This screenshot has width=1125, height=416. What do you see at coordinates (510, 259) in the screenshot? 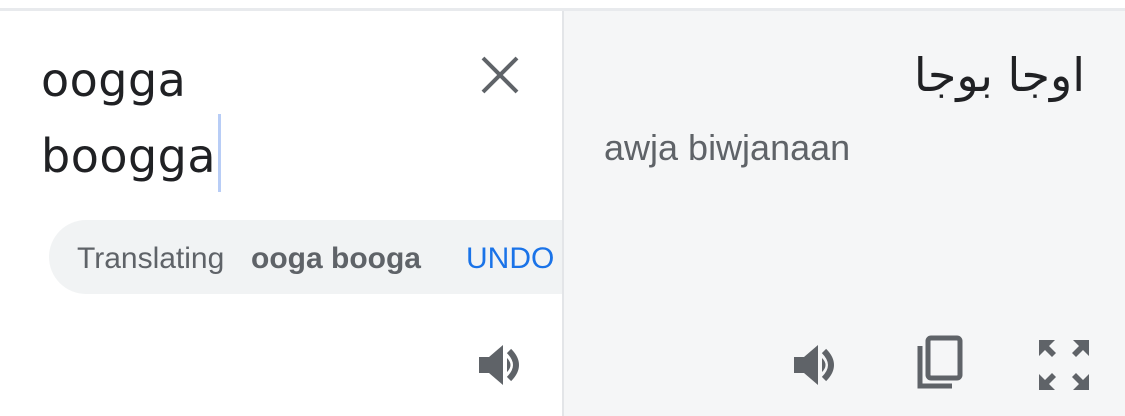
I see `undo-button: UNDO` at bounding box center [510, 259].